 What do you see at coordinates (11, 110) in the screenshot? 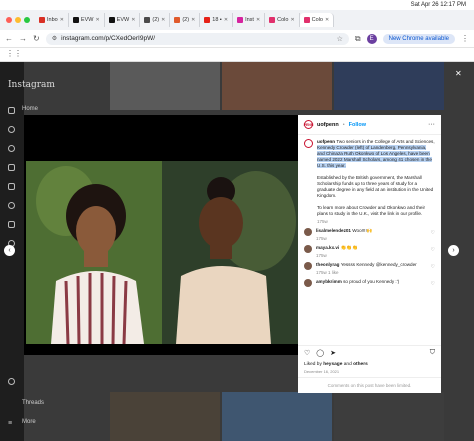
I see `home-icon` at bounding box center [11, 110].